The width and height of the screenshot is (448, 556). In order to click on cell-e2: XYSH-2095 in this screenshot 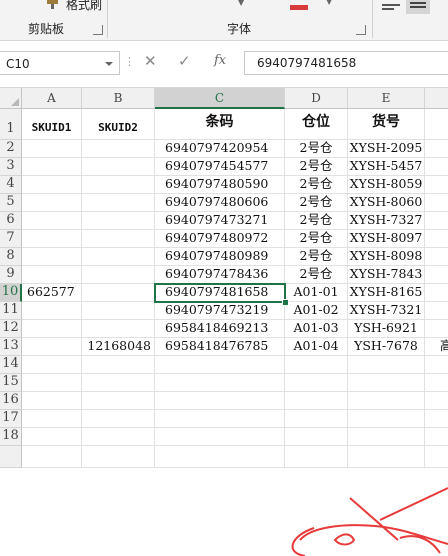, I will do `click(386, 149)`.